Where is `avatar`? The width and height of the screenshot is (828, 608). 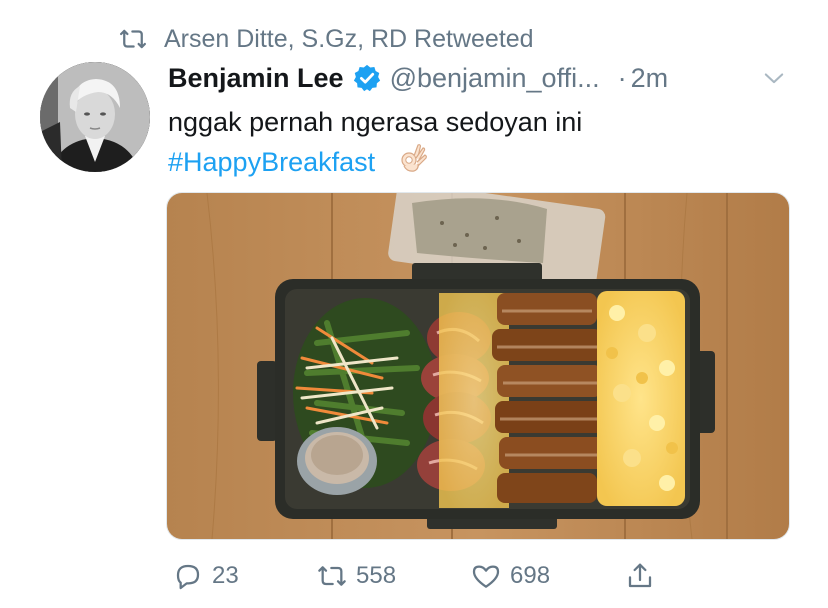
avatar is located at coordinates (95, 117).